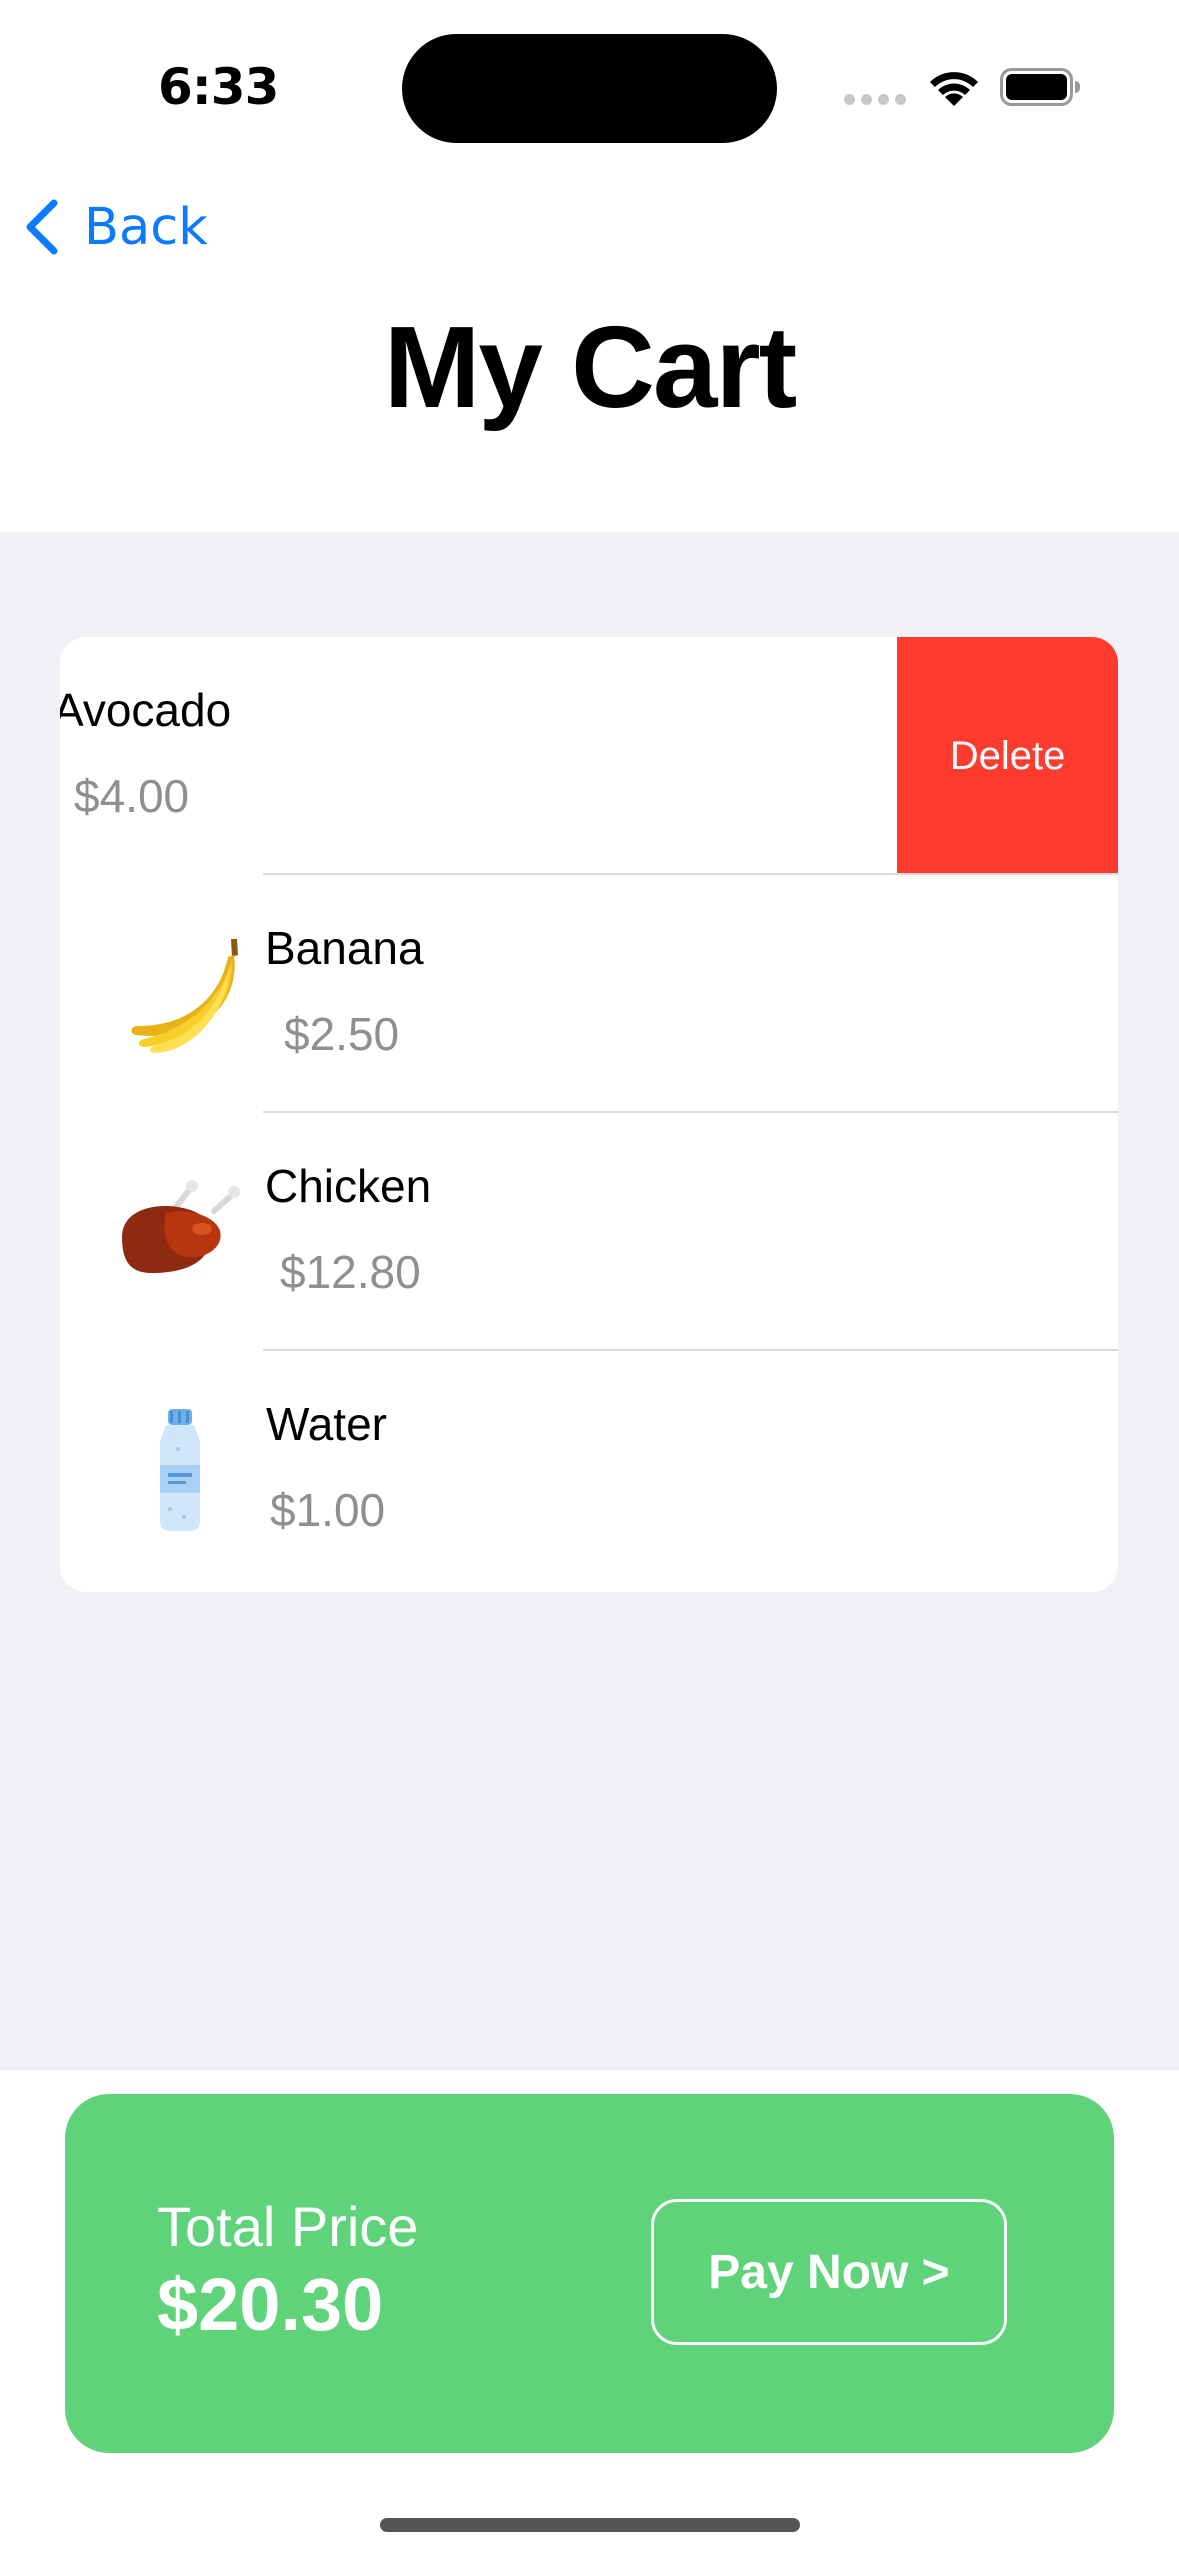  I want to click on item-price: $2.50, so click(342, 1034).